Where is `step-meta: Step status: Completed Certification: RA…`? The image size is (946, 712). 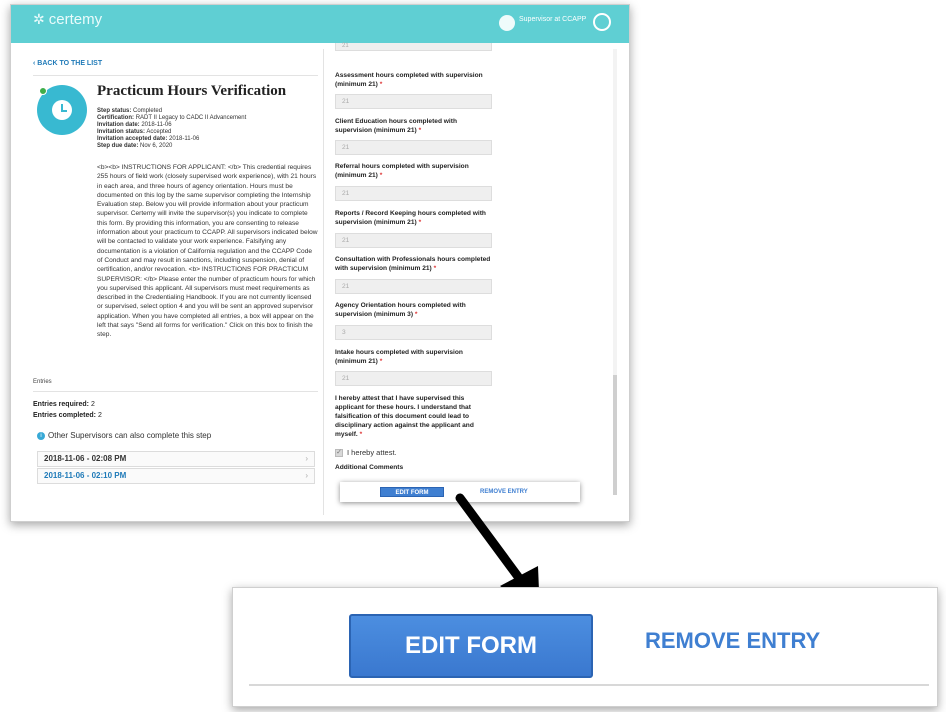
step-meta: Step status: Completed Certification: RA… is located at coordinates (172, 128).